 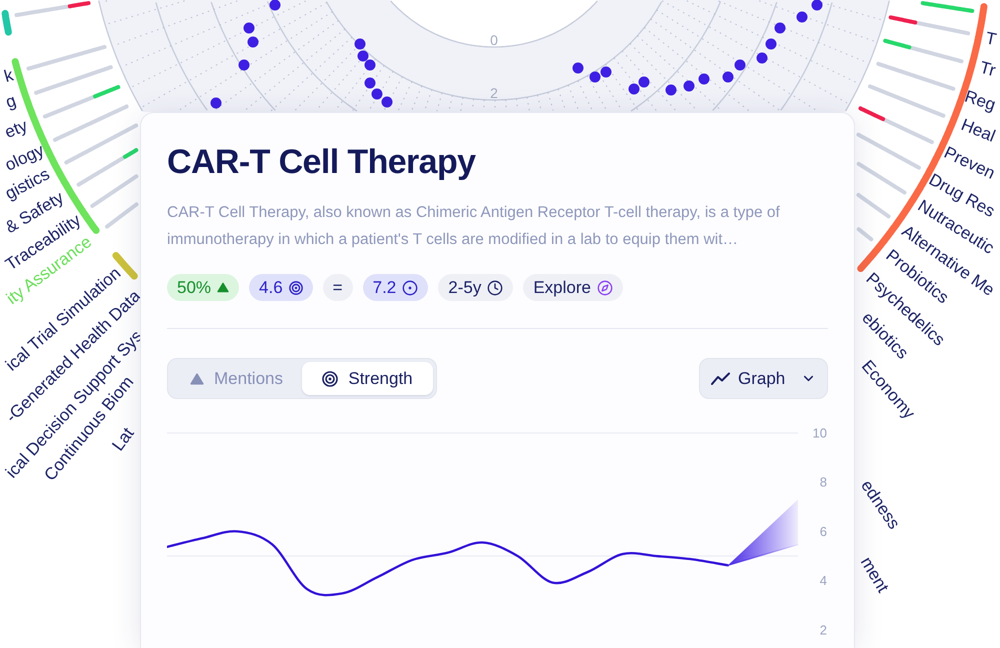 What do you see at coordinates (573, 287) in the screenshot?
I see `explore-button: Explore` at bounding box center [573, 287].